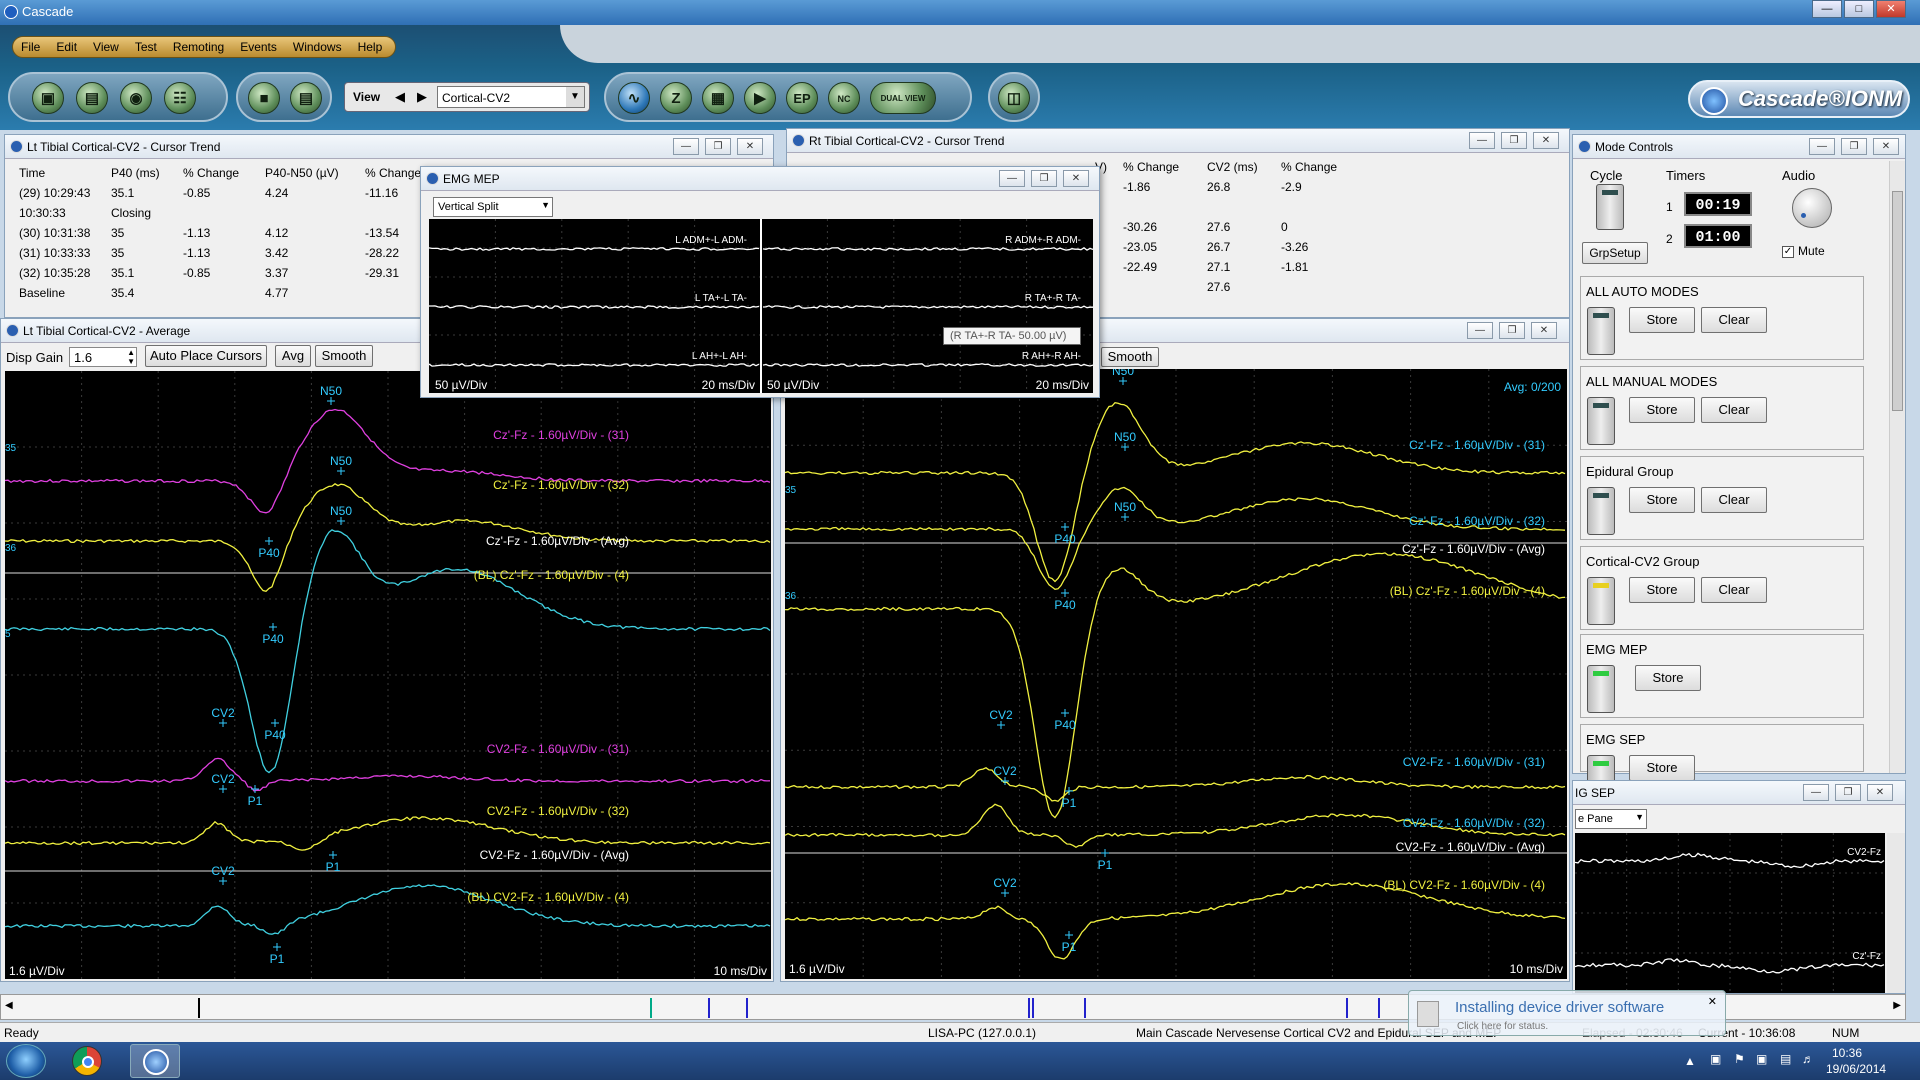  I want to click on col-change2: % Change, so click(1309, 167).